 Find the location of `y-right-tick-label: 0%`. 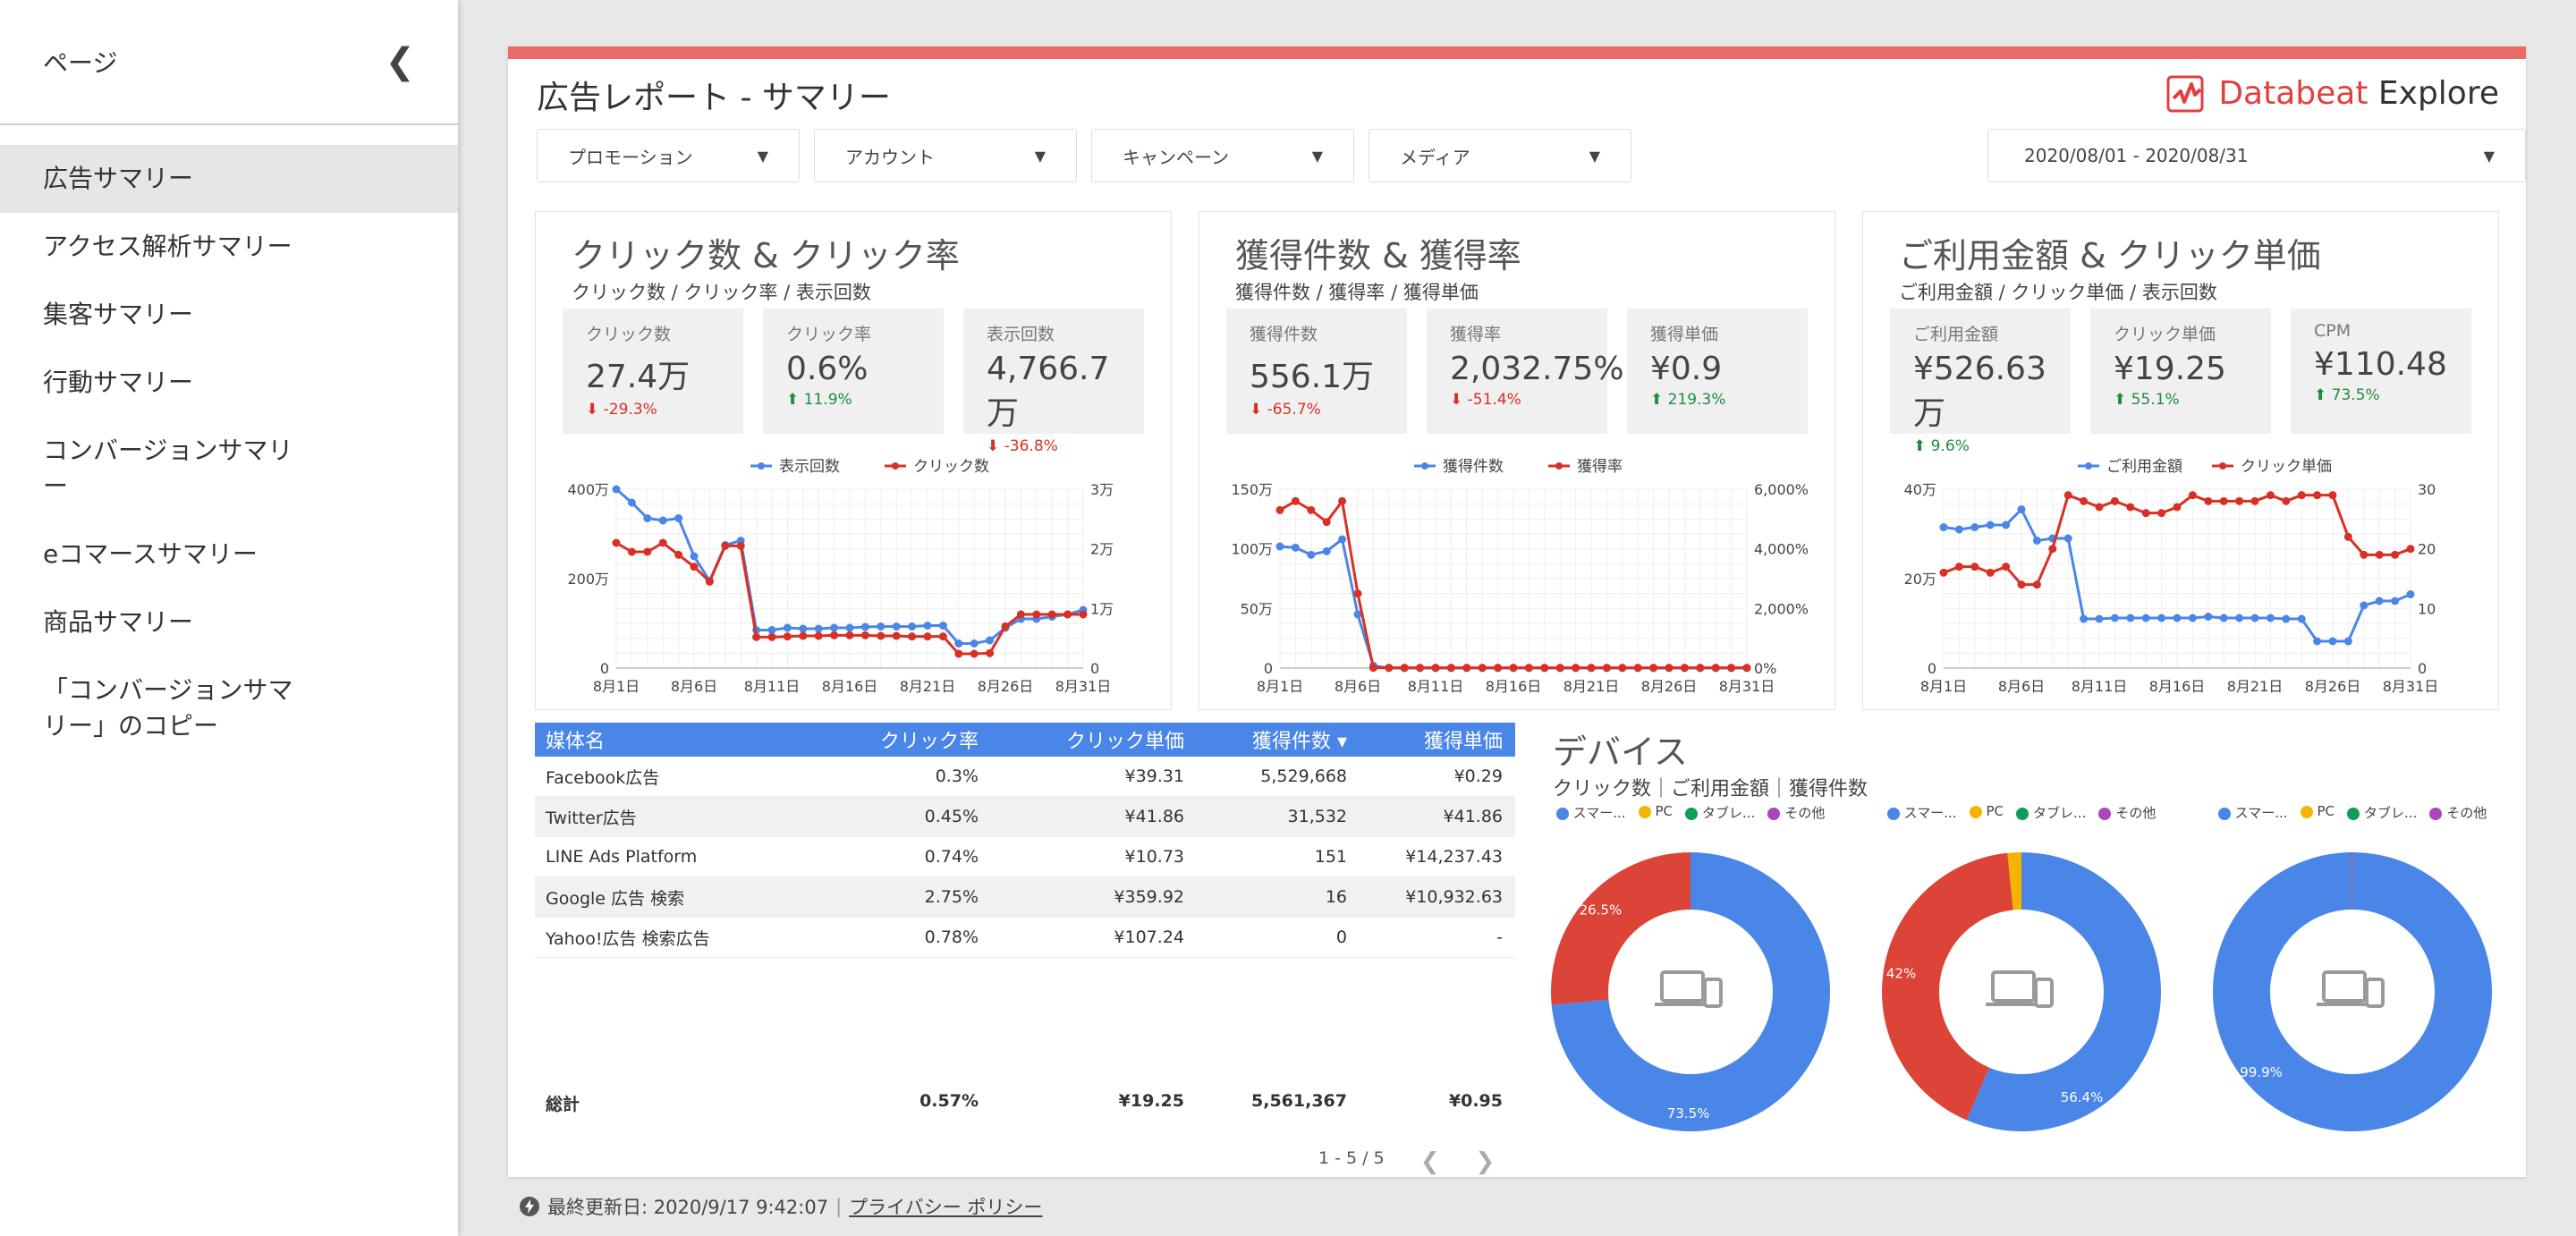

y-right-tick-label: 0% is located at coordinates (1765, 668).